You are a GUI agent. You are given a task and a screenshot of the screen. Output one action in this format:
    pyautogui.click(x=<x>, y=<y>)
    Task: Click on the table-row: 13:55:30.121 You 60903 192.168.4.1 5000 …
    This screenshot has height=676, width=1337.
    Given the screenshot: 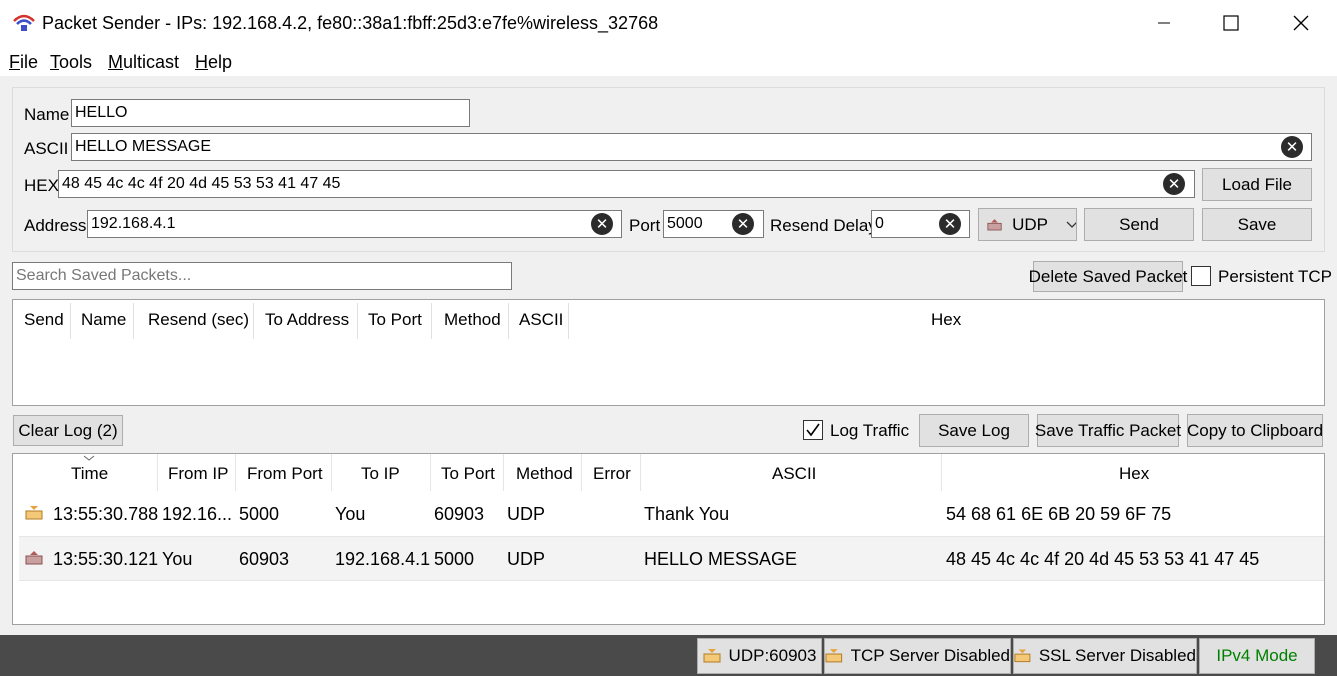 What is the action you would take?
    pyautogui.click(x=671, y=558)
    